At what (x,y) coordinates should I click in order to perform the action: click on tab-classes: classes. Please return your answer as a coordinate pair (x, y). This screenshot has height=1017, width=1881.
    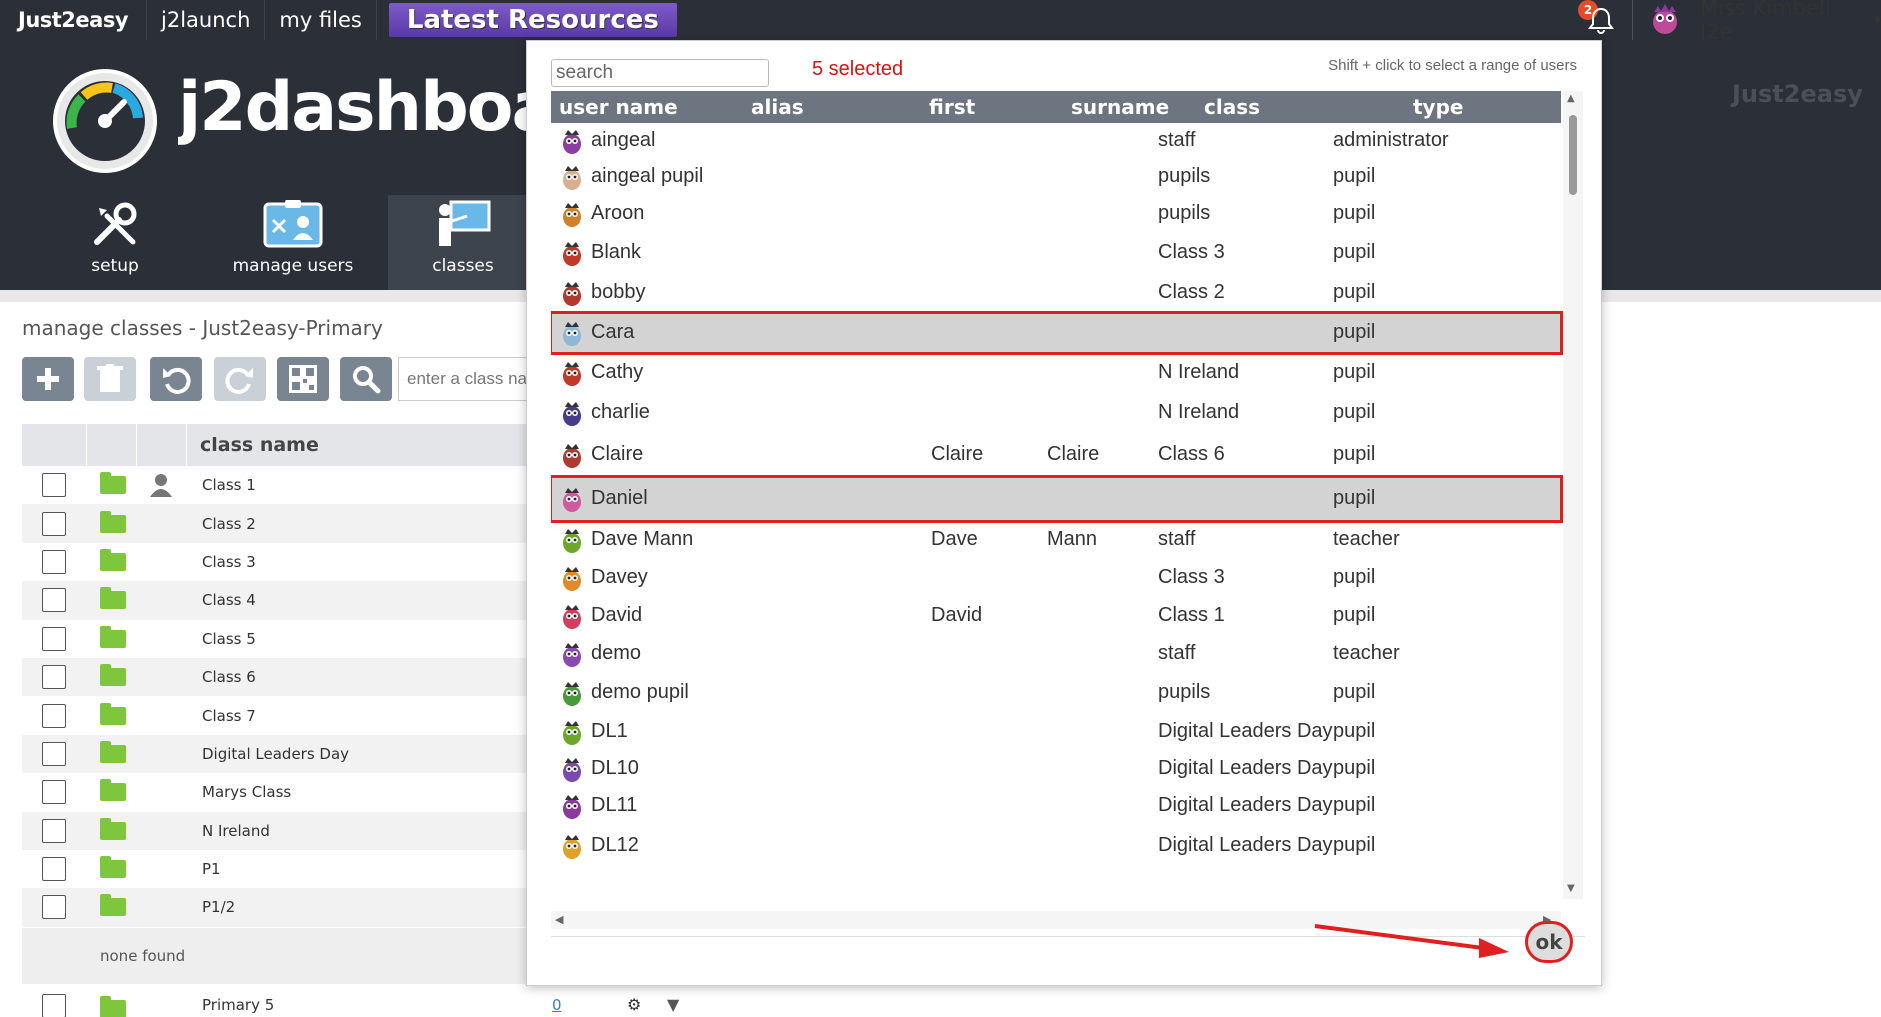
    Looking at the image, I should click on (463, 242).